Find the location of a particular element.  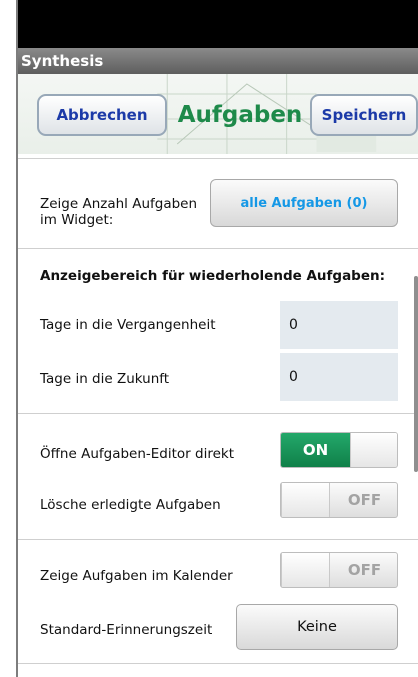

past-days-label: Tage in die Vergangenheit is located at coordinates (128, 325).